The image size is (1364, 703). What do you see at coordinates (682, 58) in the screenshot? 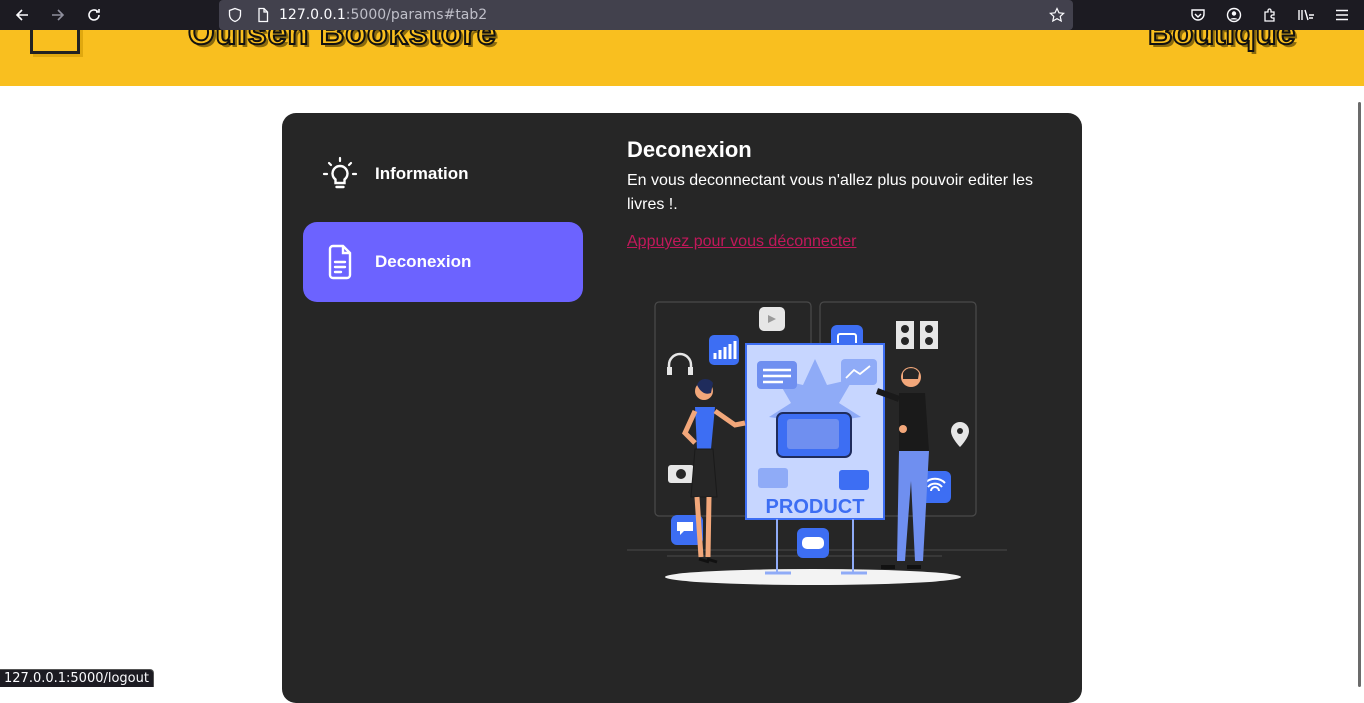
I see `site-header: Oulsen Bookstore Boutique` at bounding box center [682, 58].